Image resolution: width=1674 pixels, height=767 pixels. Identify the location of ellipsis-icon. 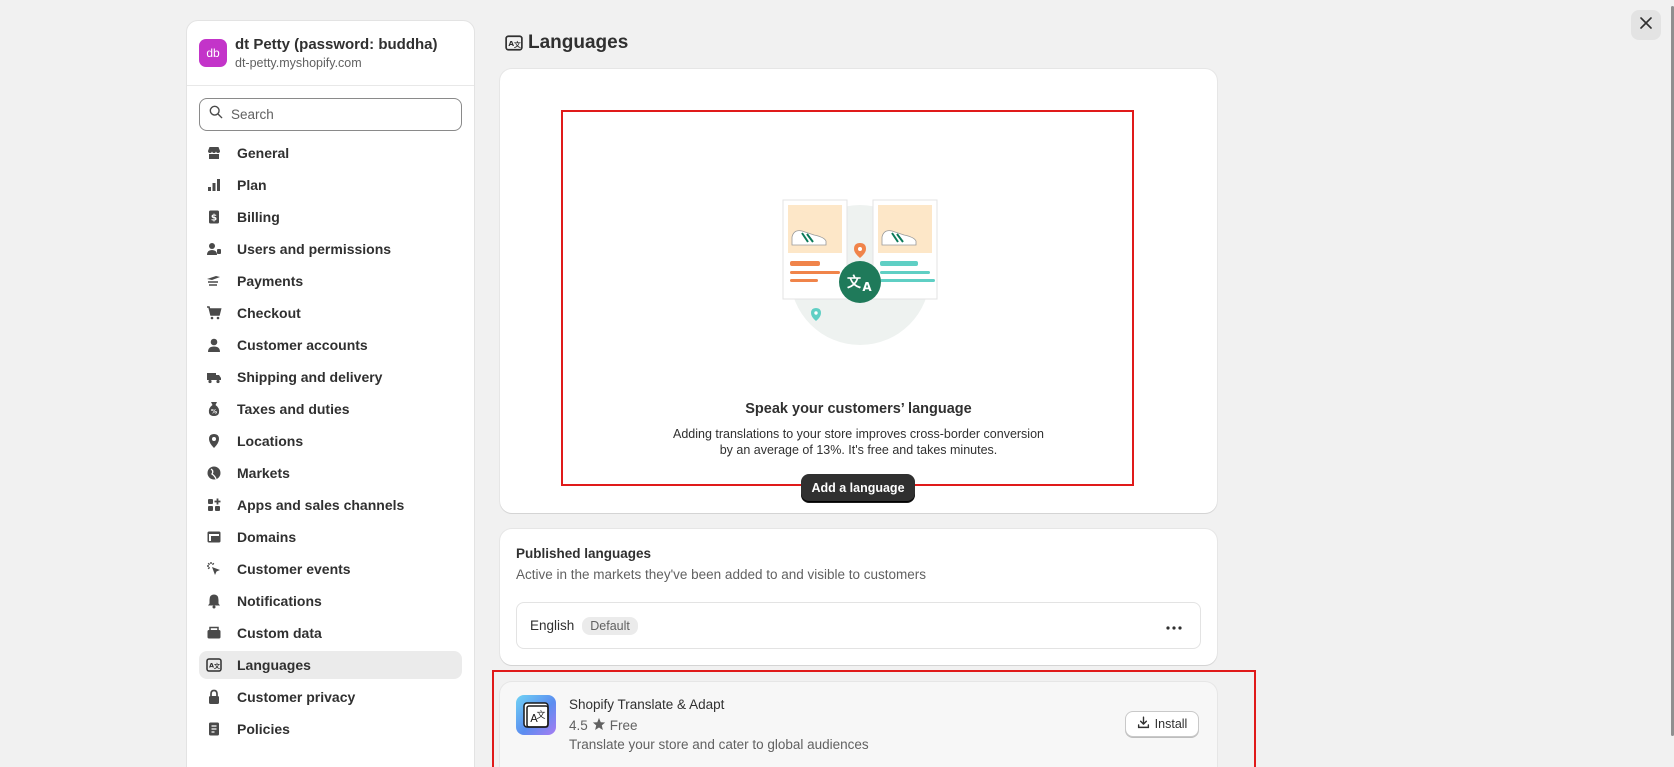
(1174, 626).